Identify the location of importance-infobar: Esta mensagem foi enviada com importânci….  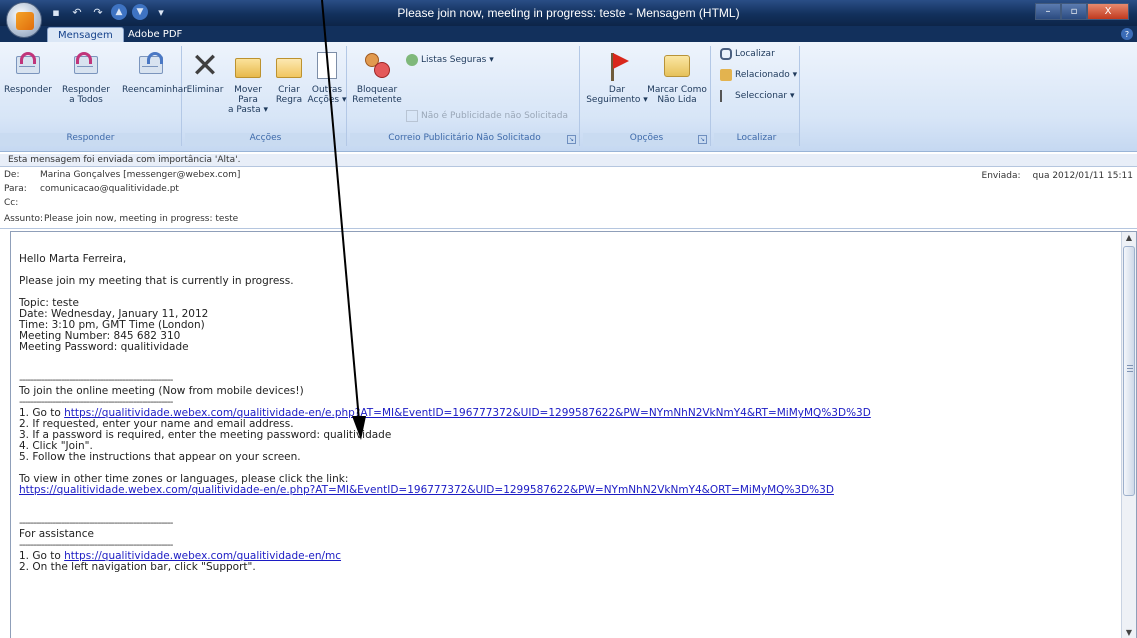
(568, 160).